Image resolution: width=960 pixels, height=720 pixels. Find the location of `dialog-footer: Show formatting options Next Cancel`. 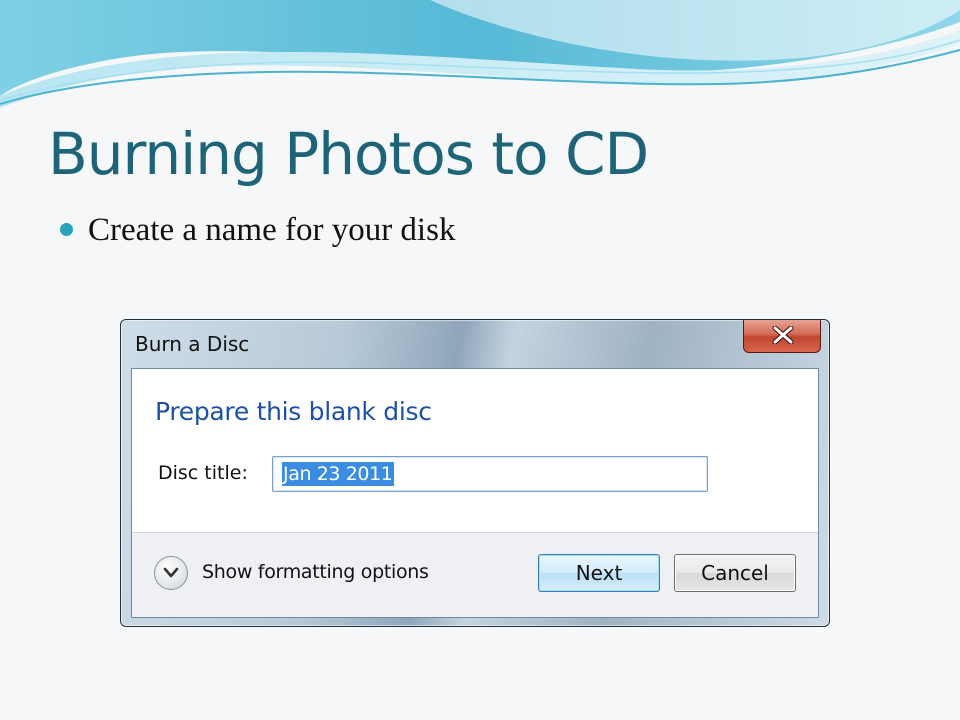

dialog-footer: Show formatting options Next Cancel is located at coordinates (475, 574).